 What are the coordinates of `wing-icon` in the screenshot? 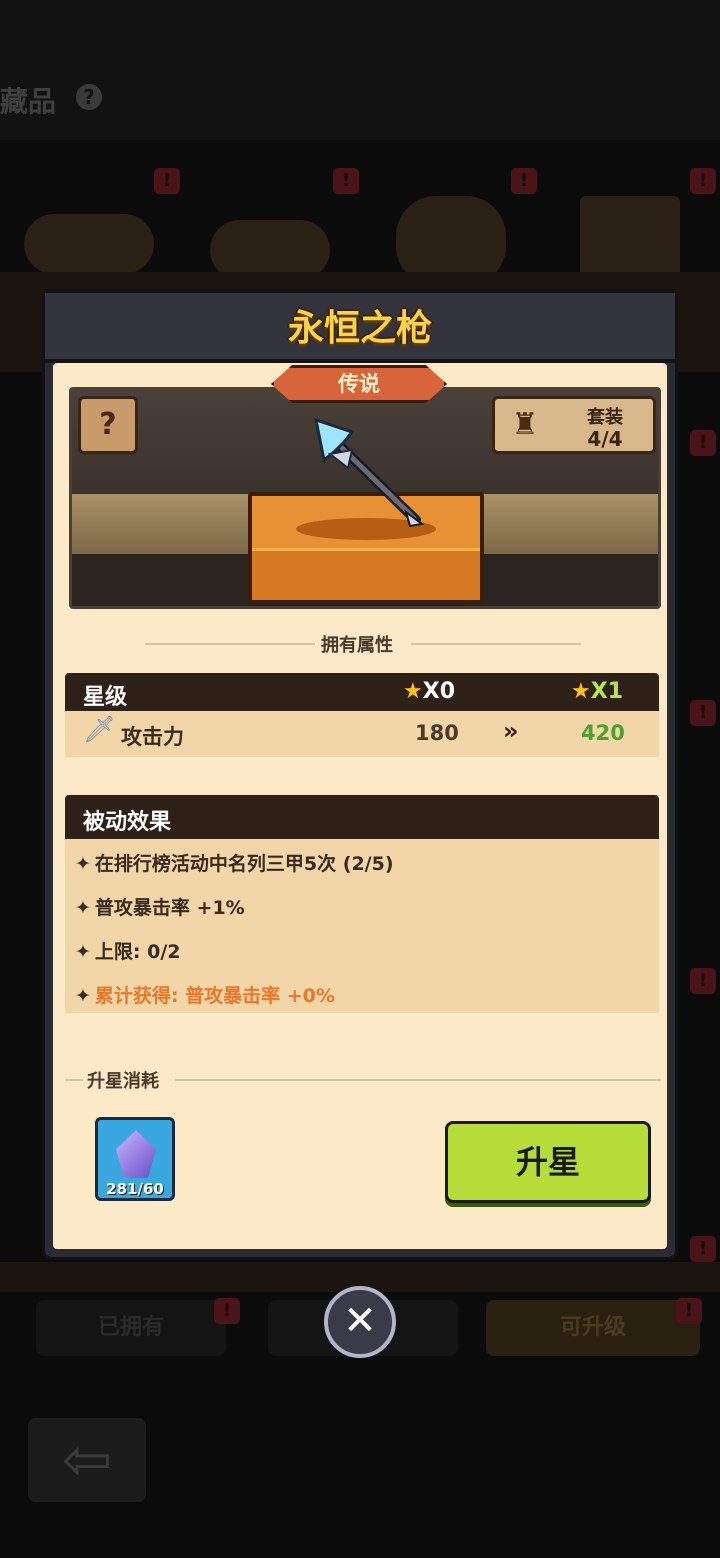 It's located at (270, 250).